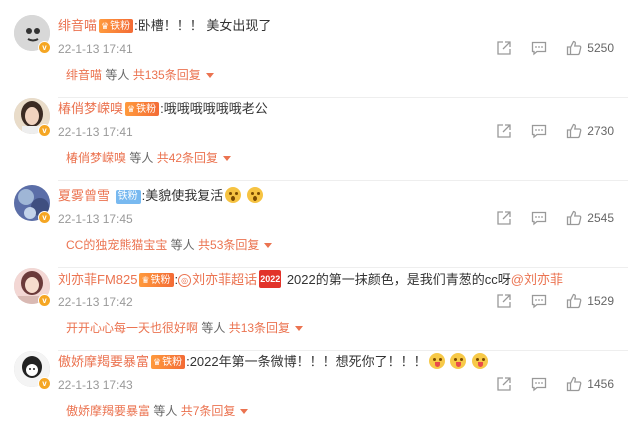 This screenshot has height=441, width=628. Describe the element at coordinates (149, 158) in the screenshot. I see `reply-summary: 椿俏梦嵘嗅 等人 共42条回复` at that location.